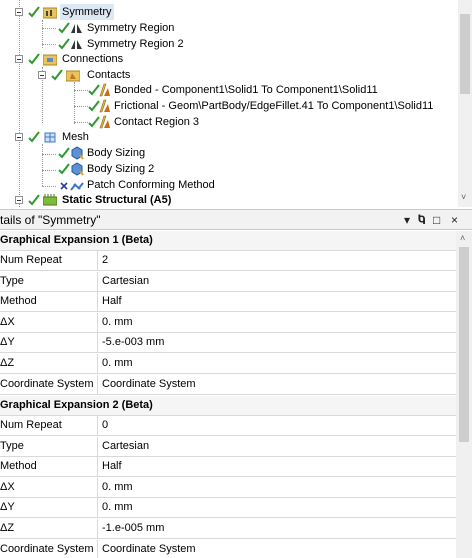 The width and height of the screenshot is (472, 558). Describe the element at coordinates (77, 186) in the screenshot. I see `patch-conforming-icon` at that location.